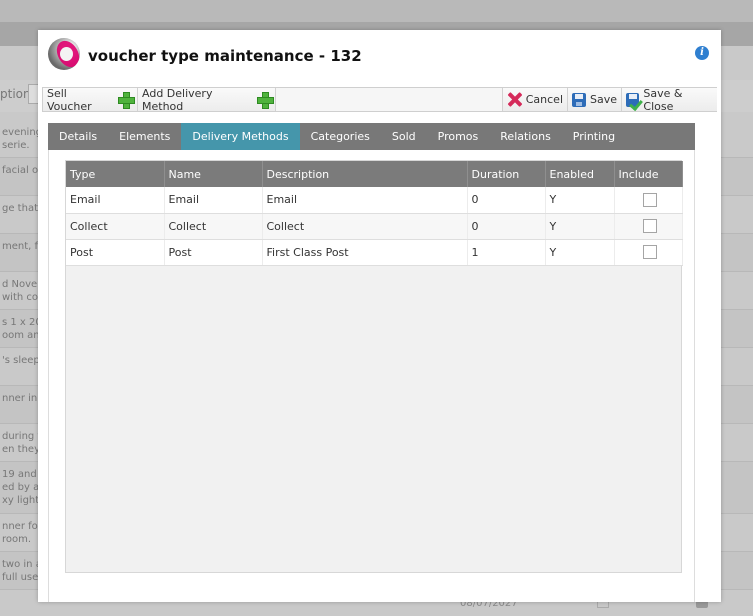  Describe the element at coordinates (365, 174) in the screenshot. I see `column-header-description: Description` at that location.